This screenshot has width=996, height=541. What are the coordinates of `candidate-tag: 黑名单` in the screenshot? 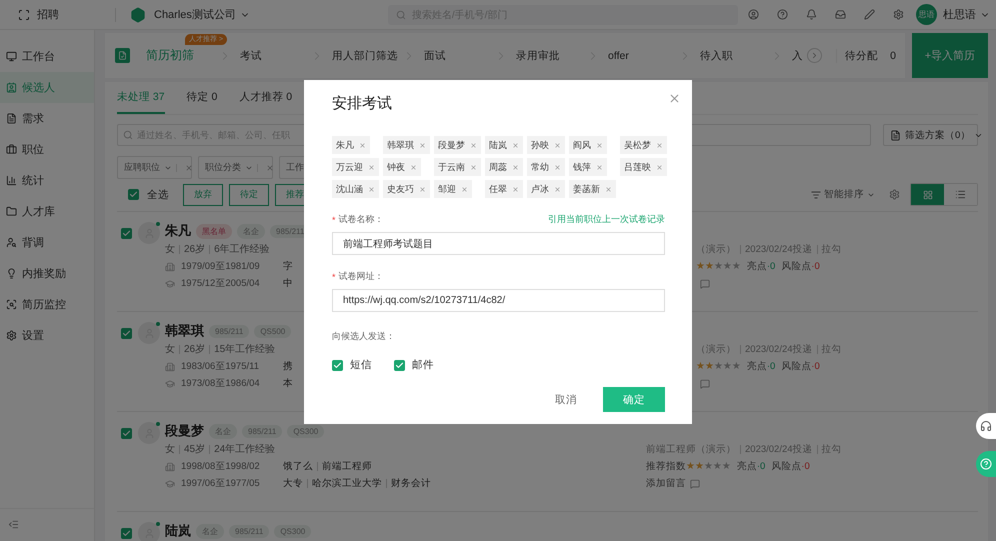 It's located at (214, 231).